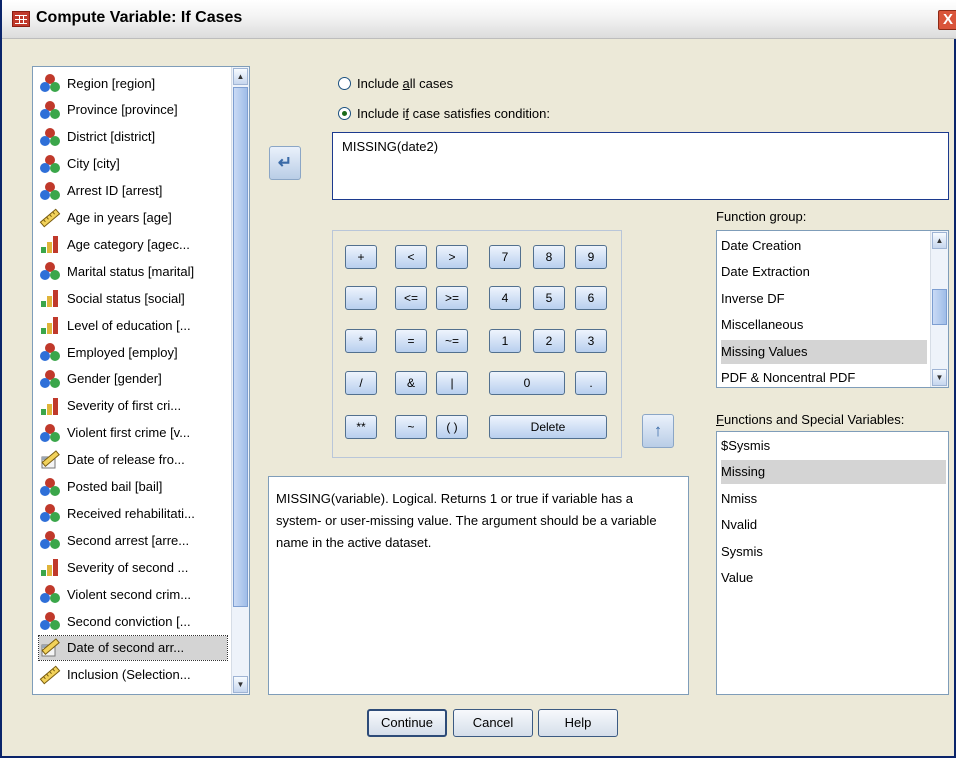  Describe the element at coordinates (452, 298) in the screenshot. I see `greater-equal-key: >=` at that location.